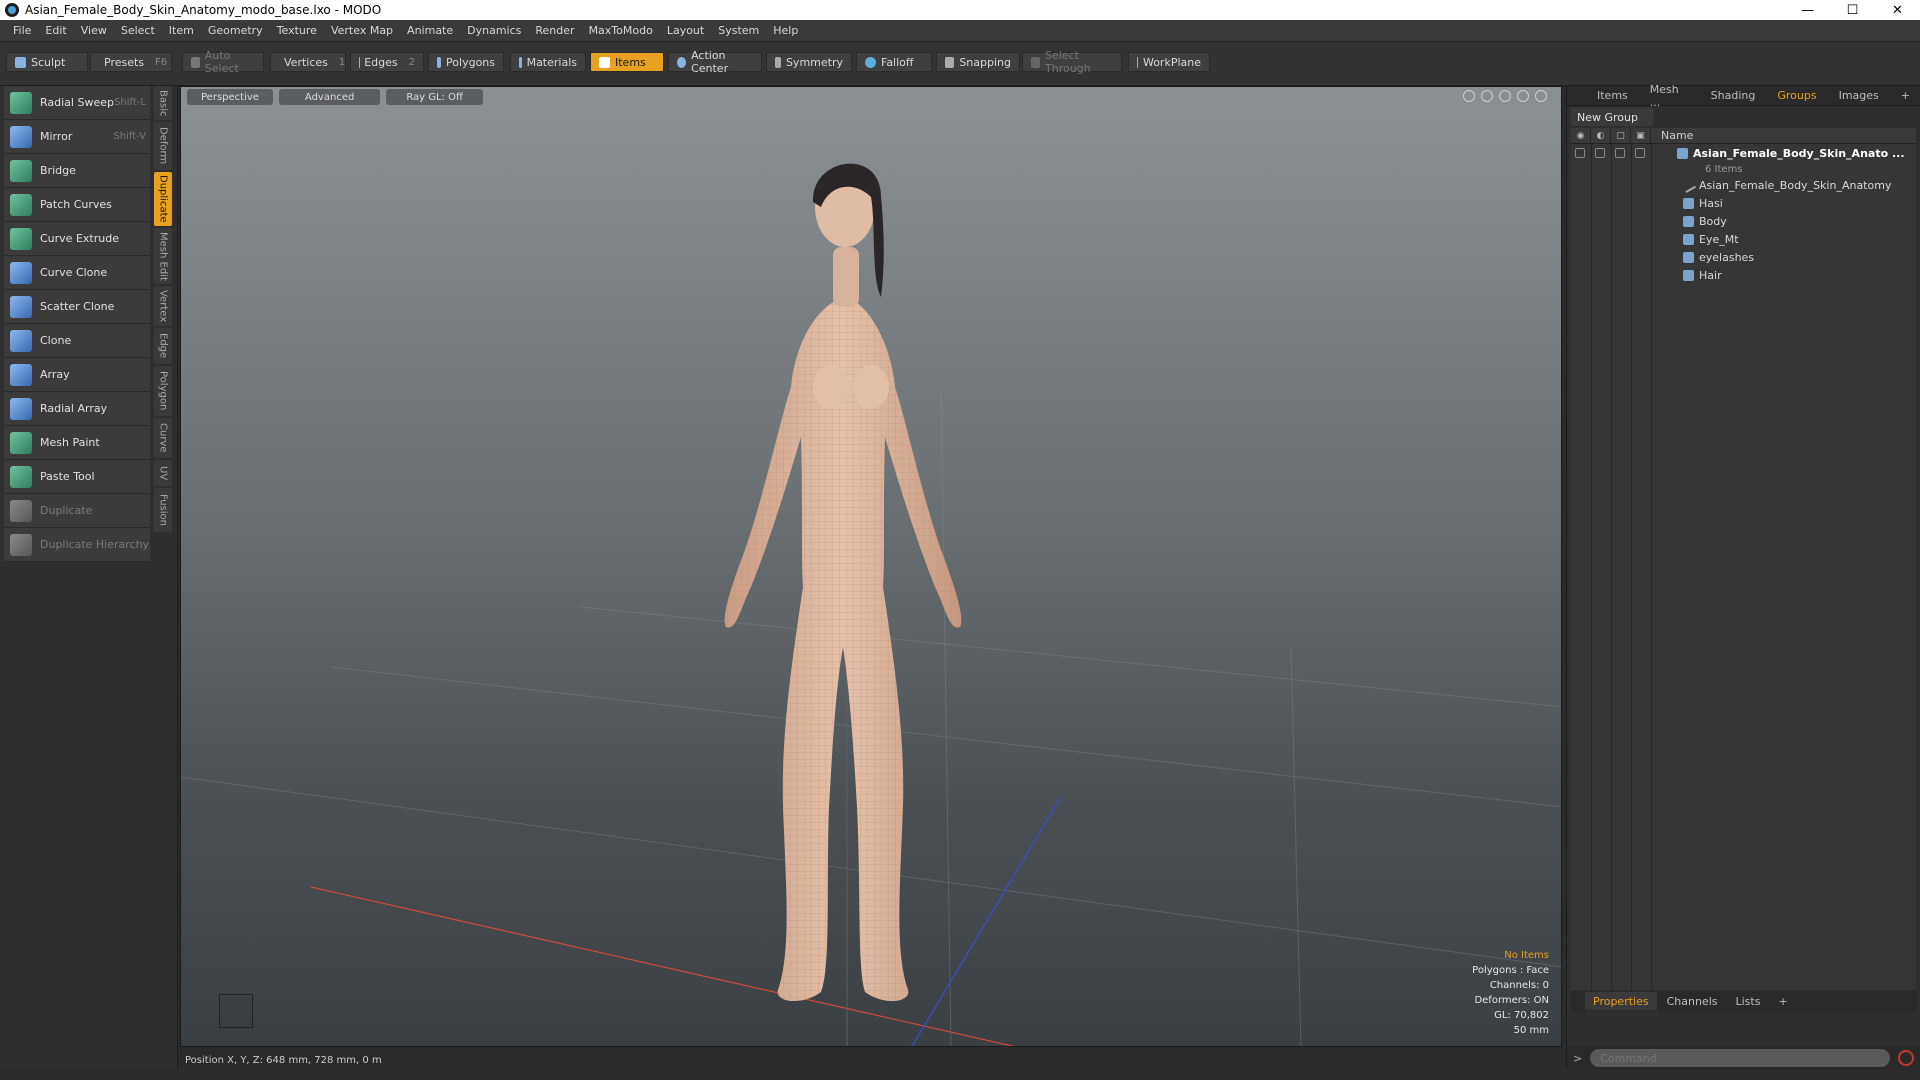 This screenshot has height=1080, width=1920. What do you see at coordinates (1612, 96) in the screenshot?
I see `tab-items: Items` at bounding box center [1612, 96].